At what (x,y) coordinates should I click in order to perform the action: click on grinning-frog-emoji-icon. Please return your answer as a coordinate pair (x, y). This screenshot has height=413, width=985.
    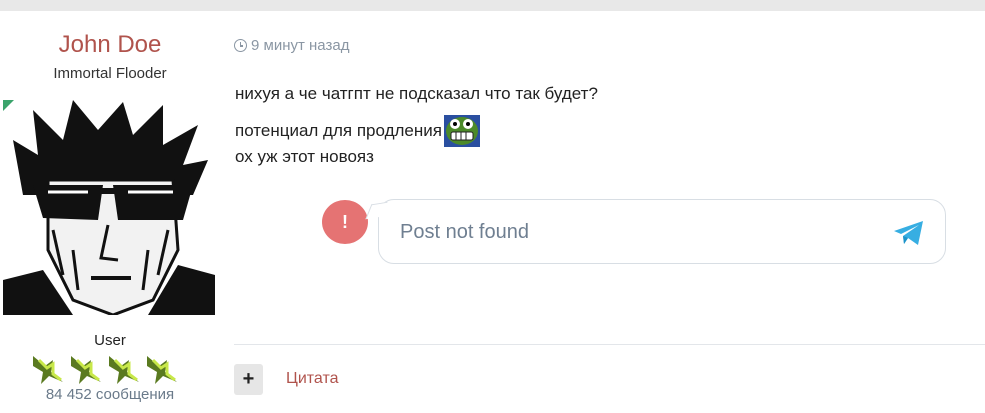
    Looking at the image, I should click on (461, 131).